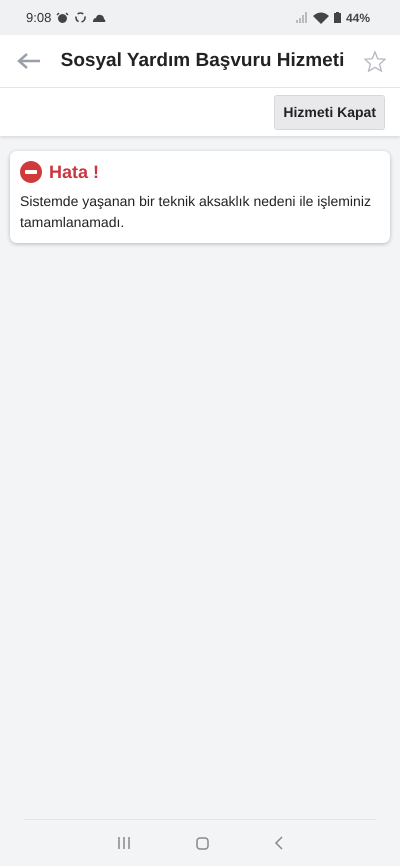 Image resolution: width=400 pixels, height=866 pixels. Describe the element at coordinates (337, 17) in the screenshot. I see `battery-icon` at that location.